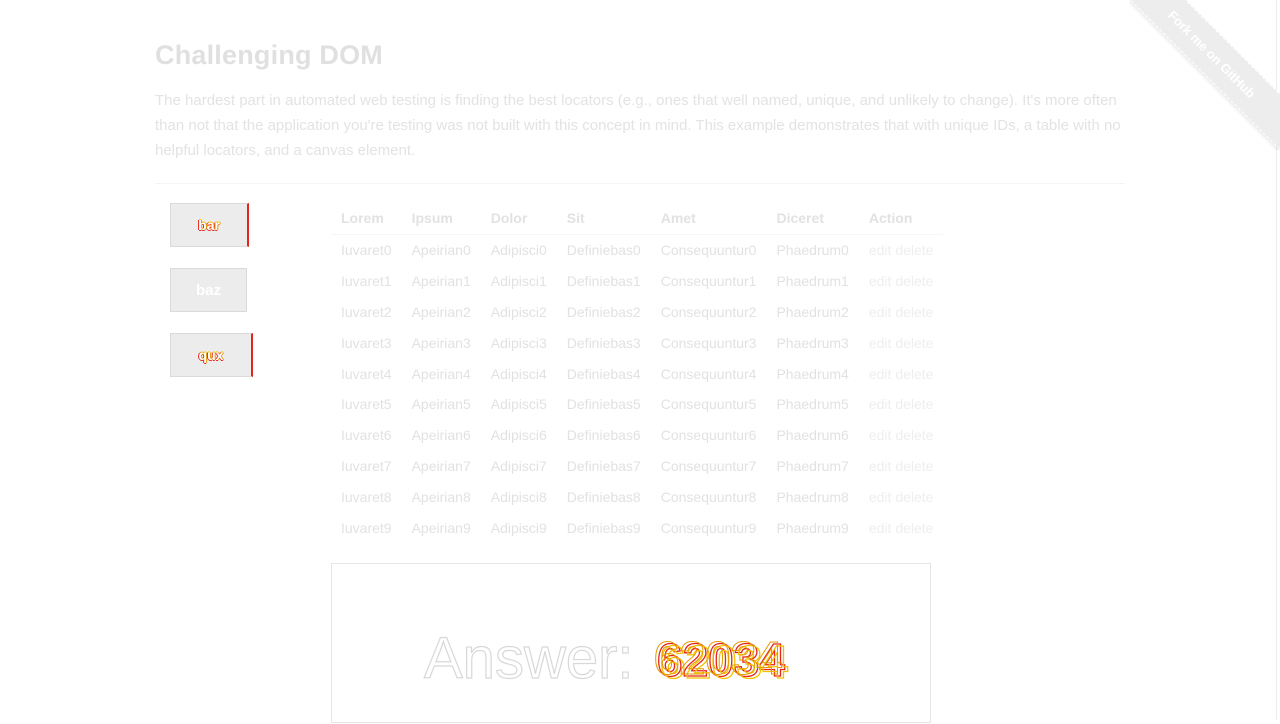 The width and height of the screenshot is (1280, 724). What do you see at coordinates (812, 373) in the screenshot?
I see `table-cell: Phaedrum4` at bounding box center [812, 373].